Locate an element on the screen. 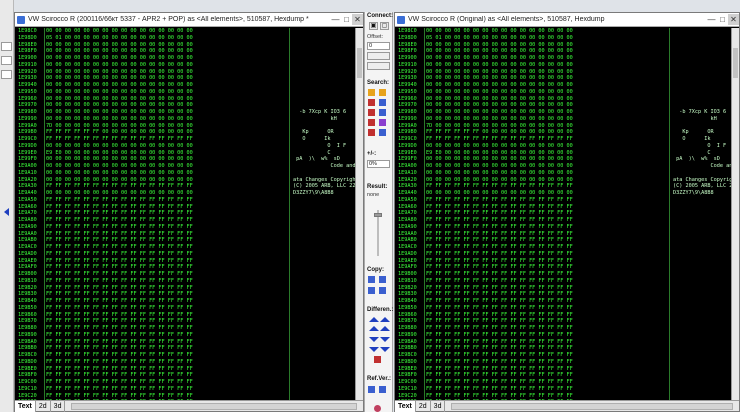  scroll-thumb is located at coordinates (735, 63).